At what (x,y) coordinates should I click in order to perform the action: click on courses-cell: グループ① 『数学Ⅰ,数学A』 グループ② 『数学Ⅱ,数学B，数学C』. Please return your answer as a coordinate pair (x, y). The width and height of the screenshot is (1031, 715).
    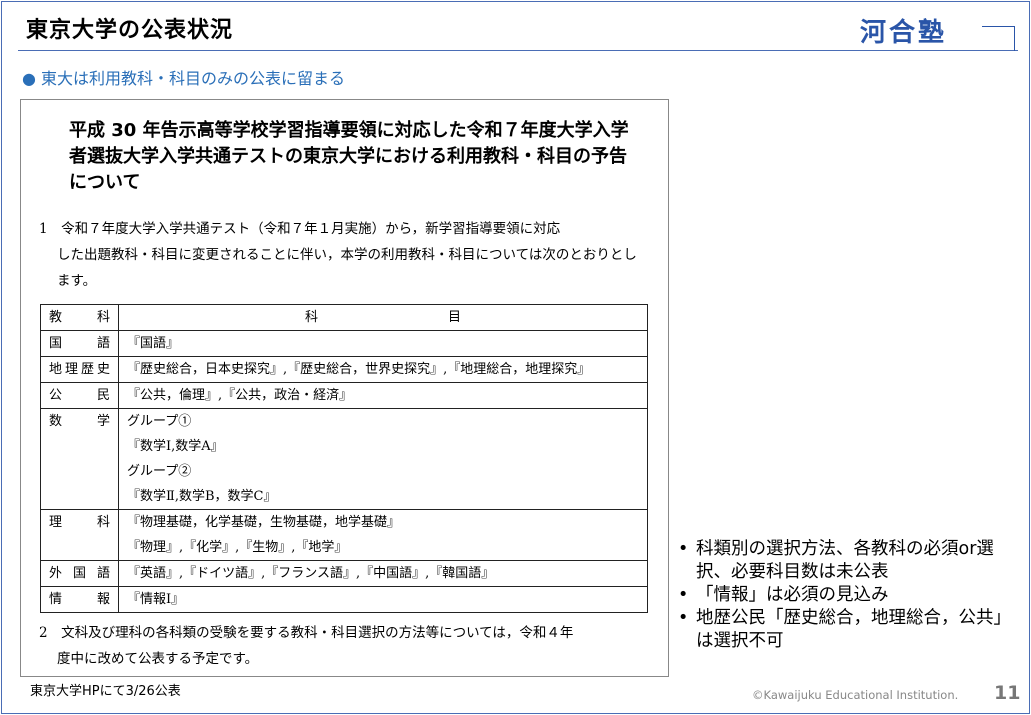
    Looking at the image, I should click on (383, 459).